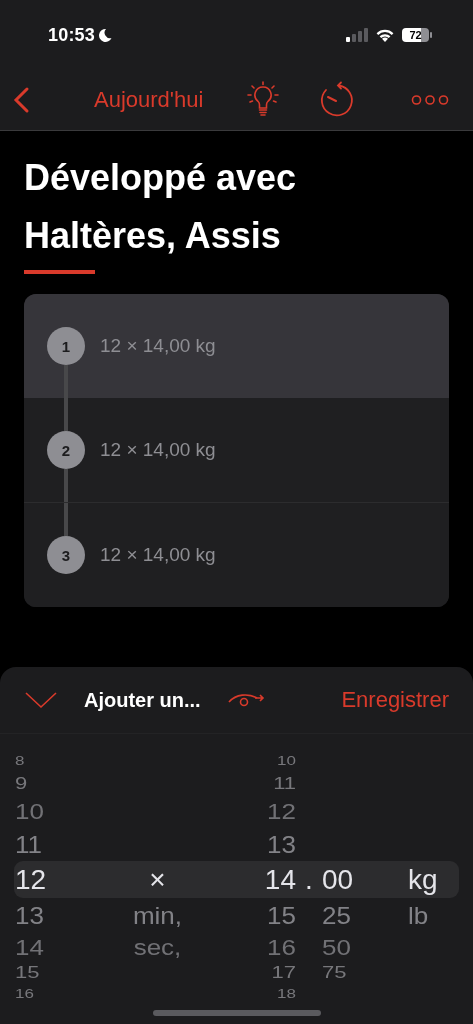  I want to click on picker-value-selected: ., so click(309, 879).